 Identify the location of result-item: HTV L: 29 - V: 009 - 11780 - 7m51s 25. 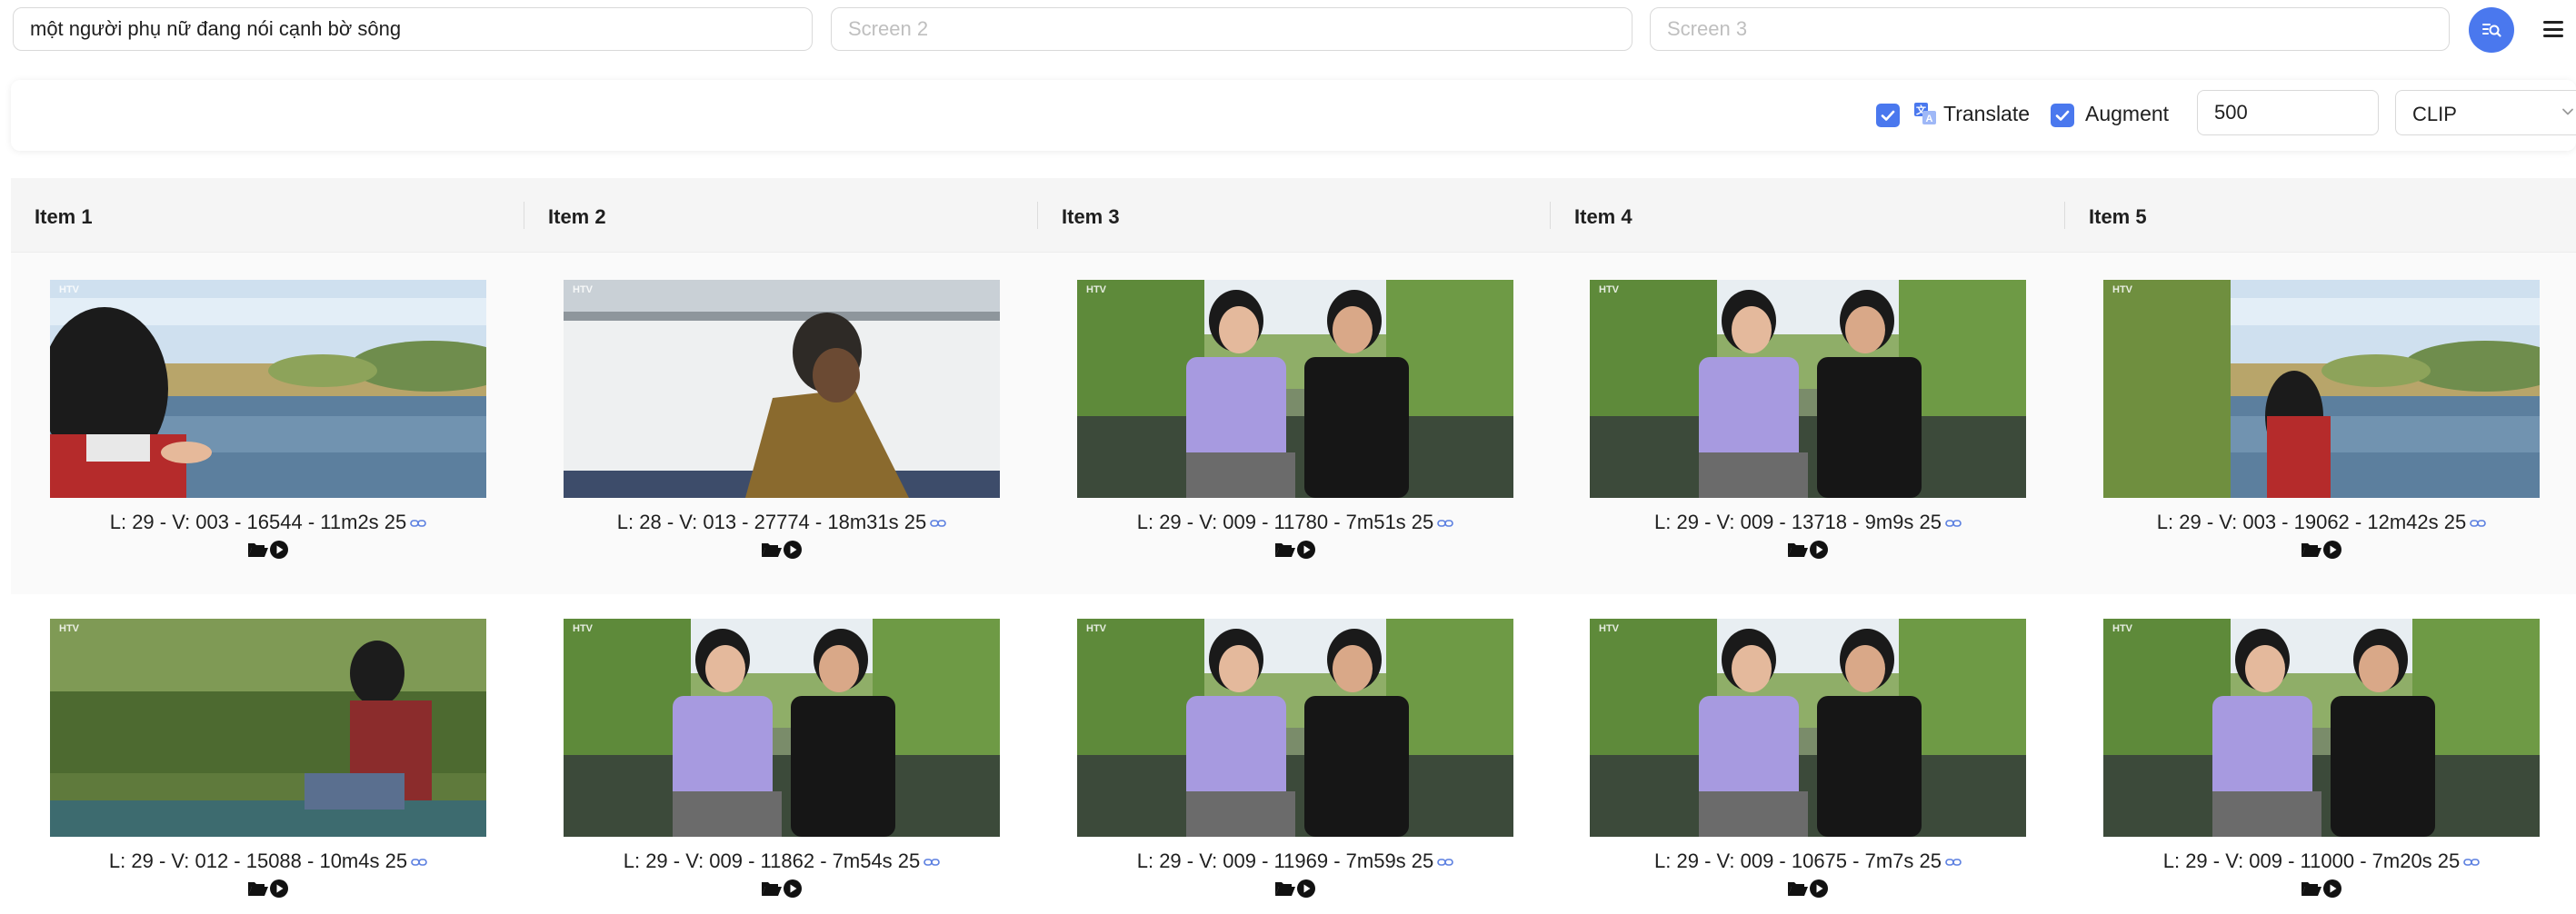
(1295, 424).